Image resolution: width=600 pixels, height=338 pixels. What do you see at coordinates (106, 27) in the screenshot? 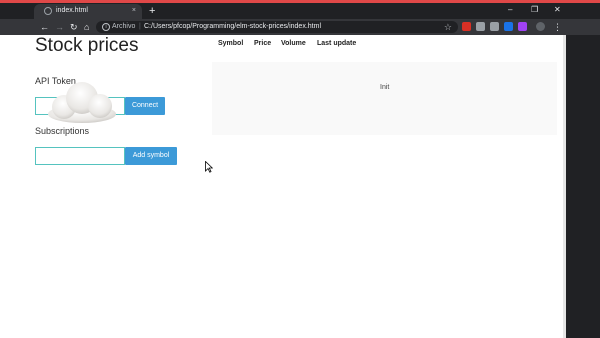
I see `info-icon: i` at bounding box center [106, 27].